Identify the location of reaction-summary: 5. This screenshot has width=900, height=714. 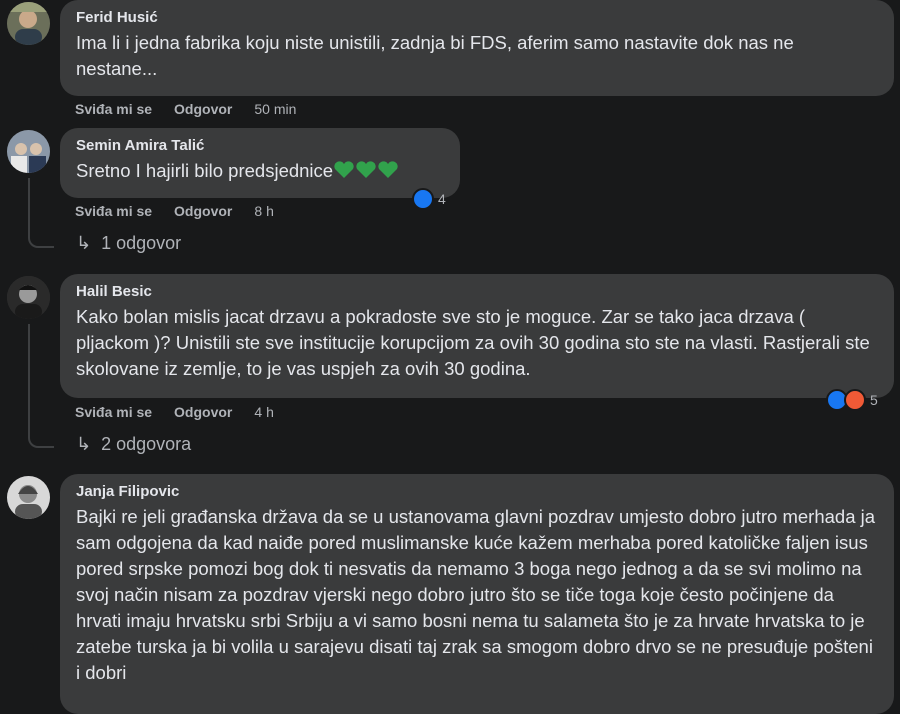
(852, 400).